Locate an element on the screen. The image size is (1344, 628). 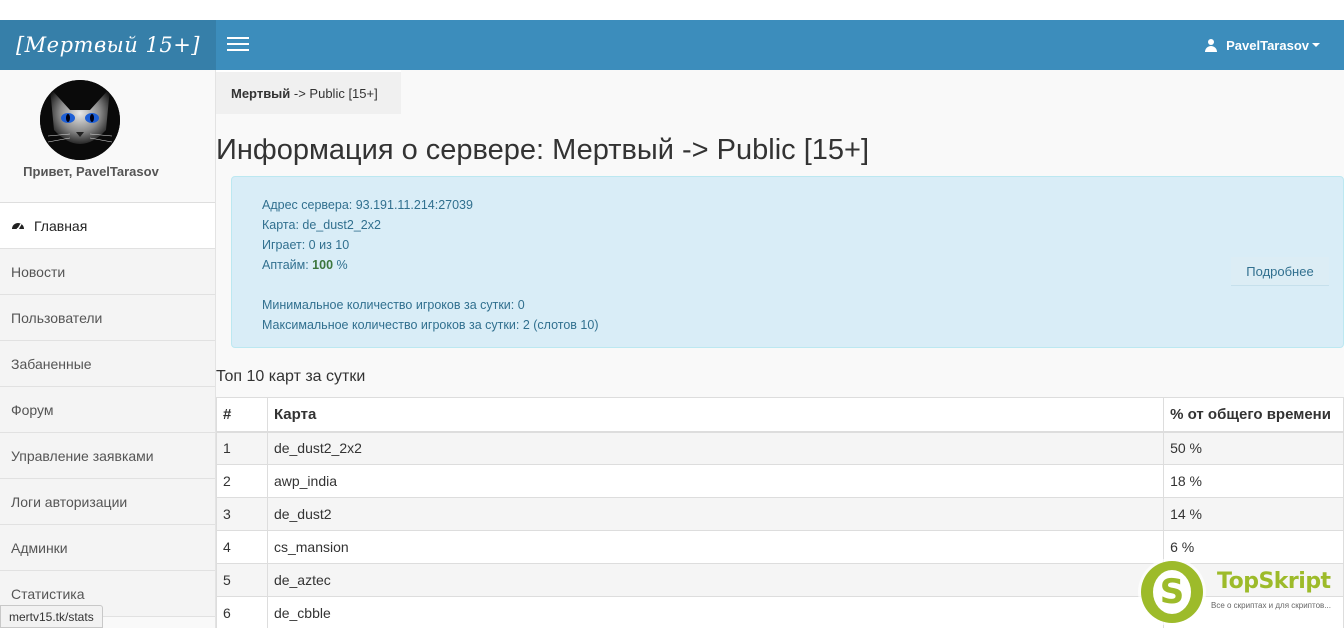
server-address-line: Адрес сервера: 93.191.11.214:27039 is located at coordinates (367, 205).